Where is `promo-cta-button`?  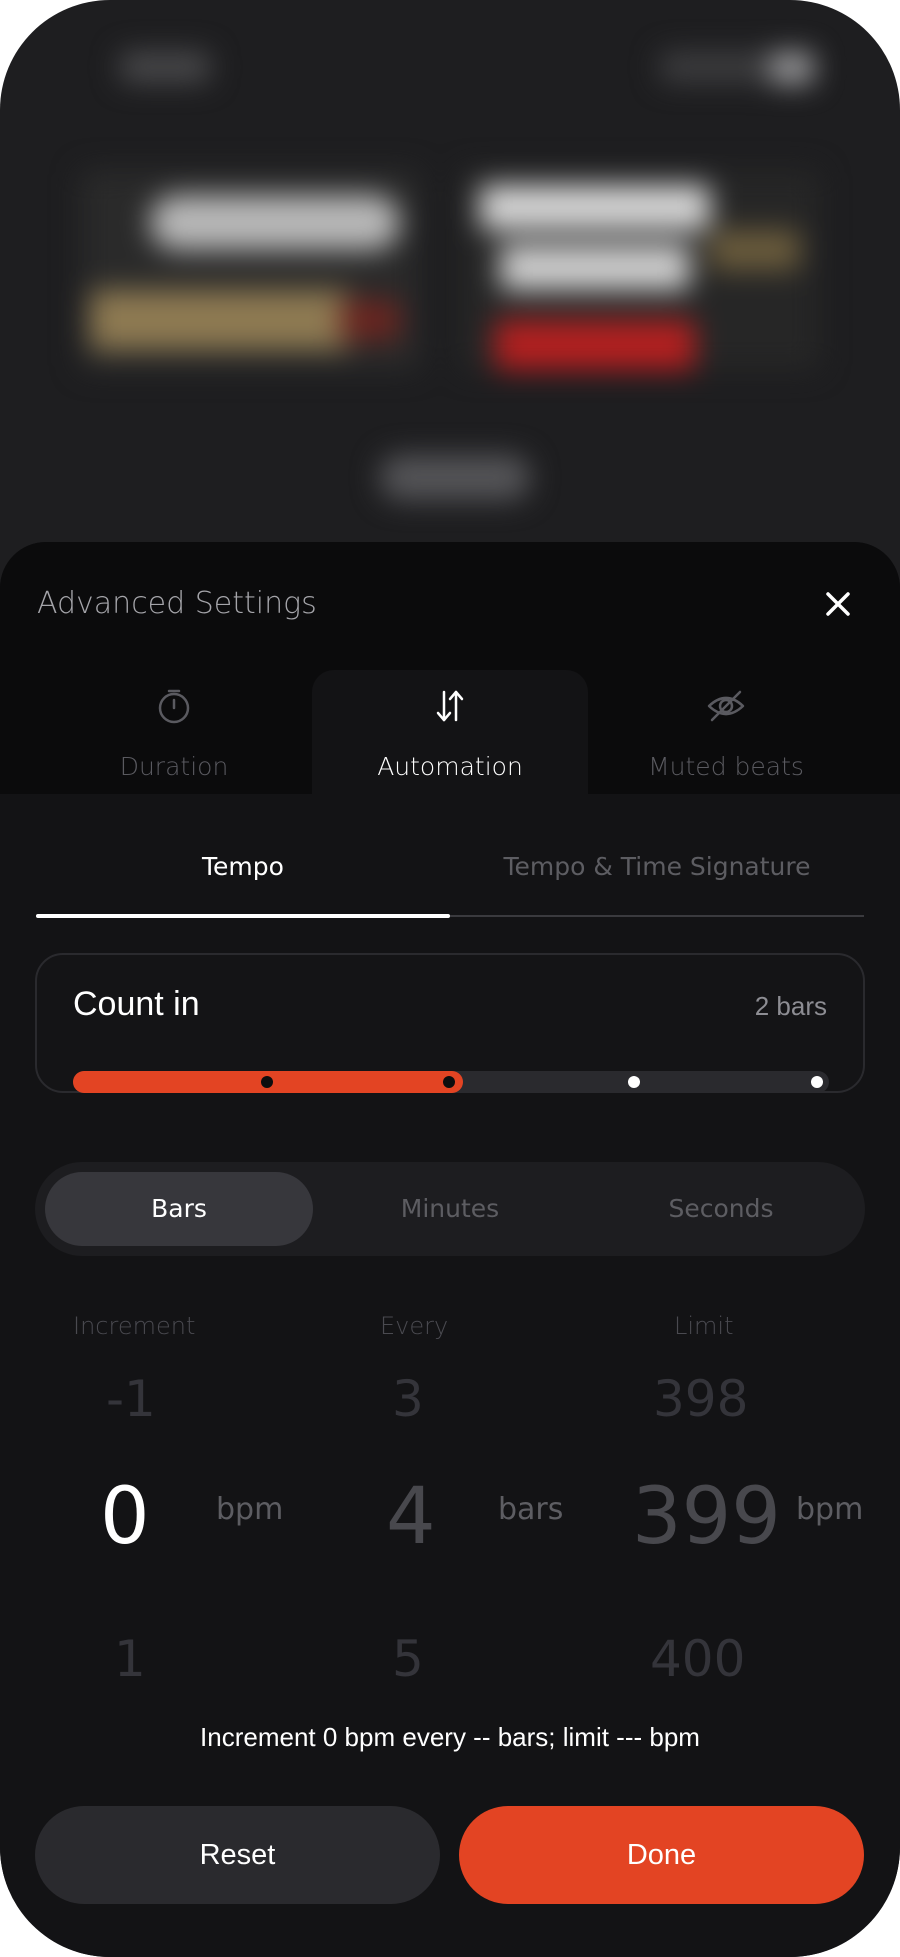 promo-cta-button is located at coordinates (595, 345).